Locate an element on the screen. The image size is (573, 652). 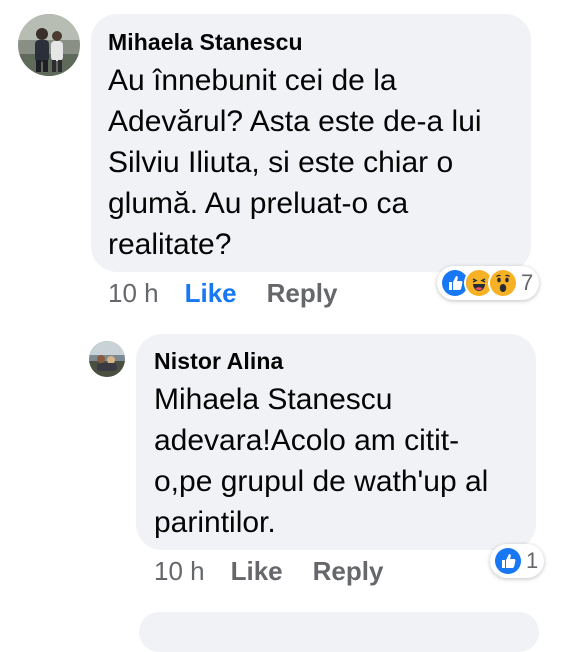
comment-author: Mihaela Stanescu is located at coordinates (310, 42).